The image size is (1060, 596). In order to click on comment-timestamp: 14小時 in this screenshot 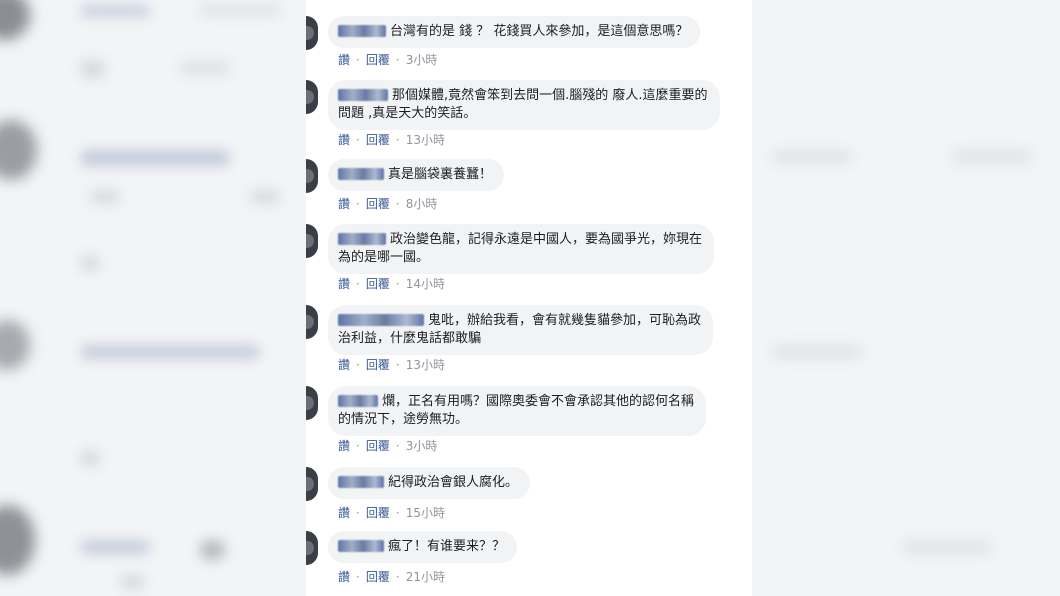, I will do `click(425, 283)`.